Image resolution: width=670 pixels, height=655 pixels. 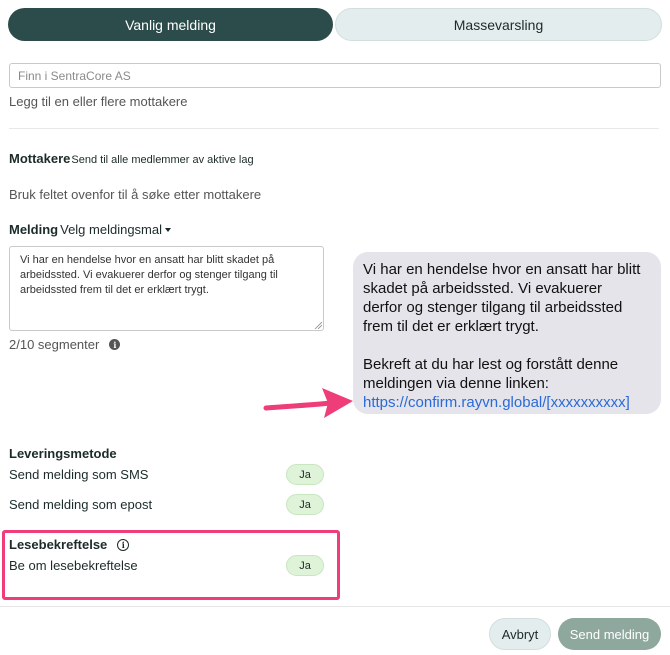 I want to click on message-header: Melding Velg meldingsmal, so click(x=90, y=229).